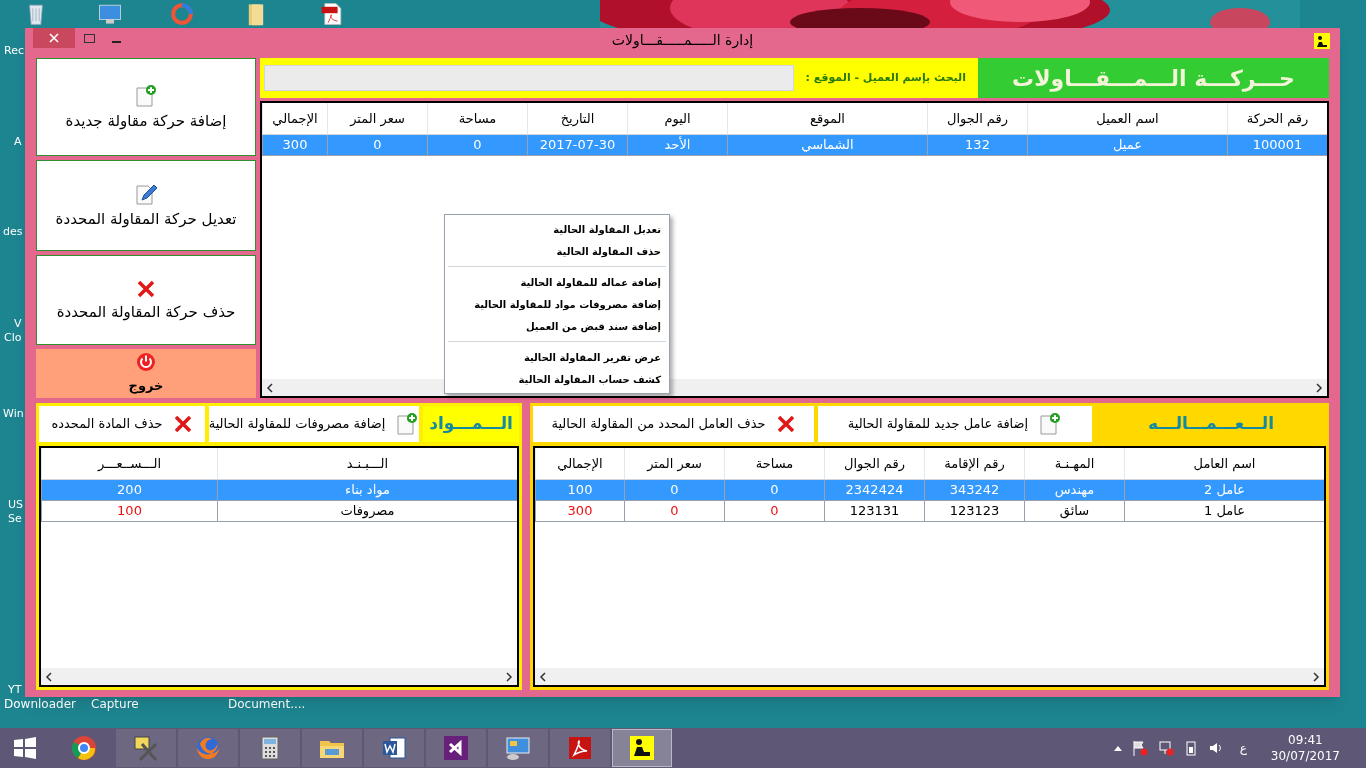  What do you see at coordinates (14, 50) in the screenshot?
I see `desktop-icon-label: Rec` at bounding box center [14, 50].